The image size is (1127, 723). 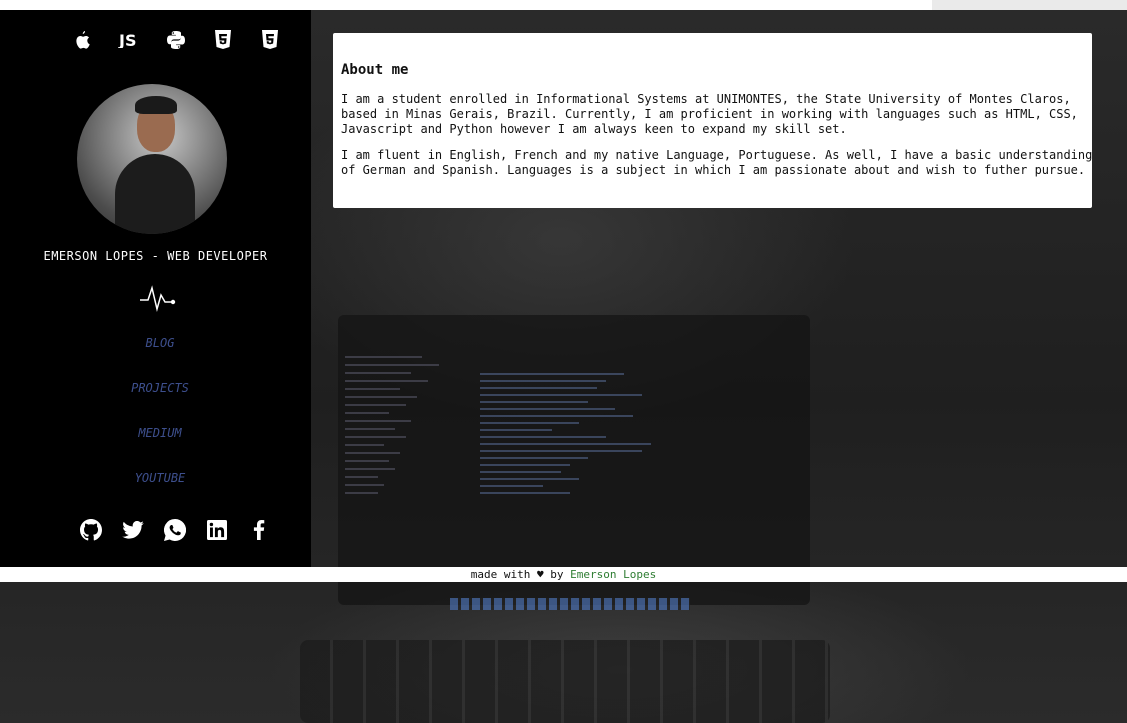 I want to click on nav-link-blog: BLOG, so click(x=160, y=358).